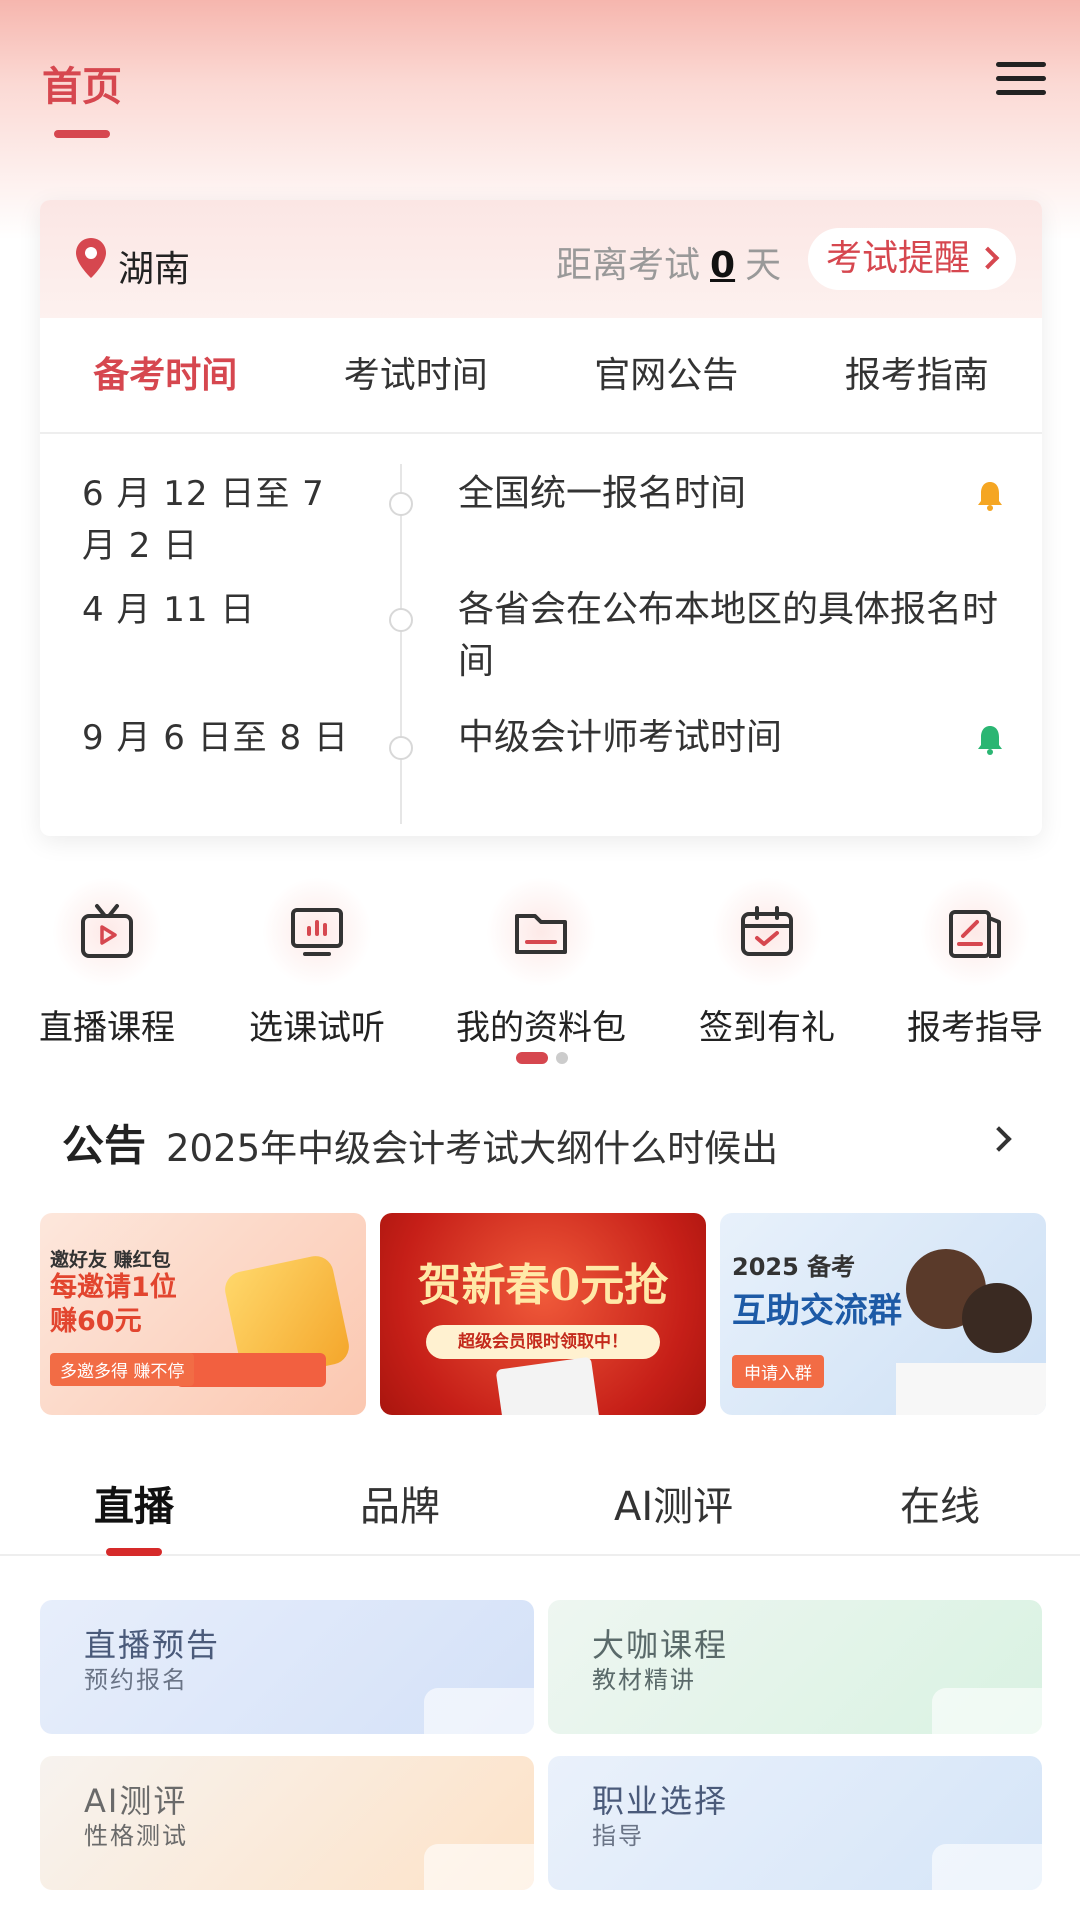 The image size is (1080, 1920). I want to click on quick-item-checkin: 签到有礼, so click(767, 963).